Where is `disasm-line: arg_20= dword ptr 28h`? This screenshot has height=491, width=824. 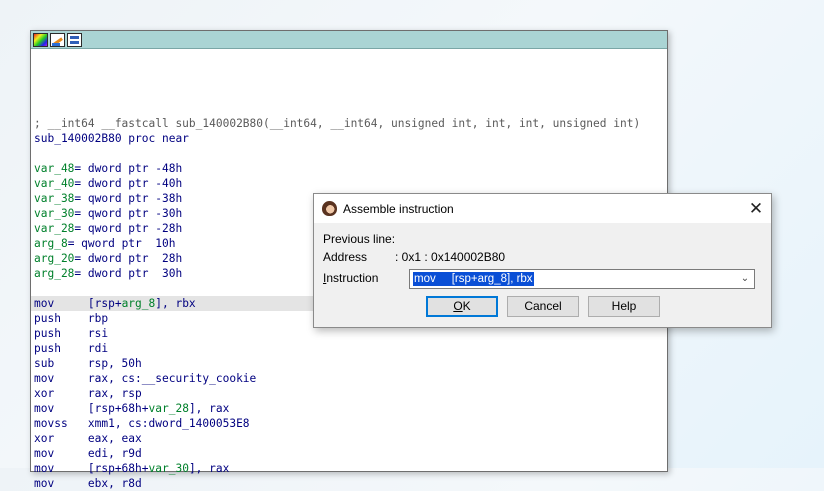
disasm-line: arg_20= dword ptr 28h is located at coordinates (108, 258).